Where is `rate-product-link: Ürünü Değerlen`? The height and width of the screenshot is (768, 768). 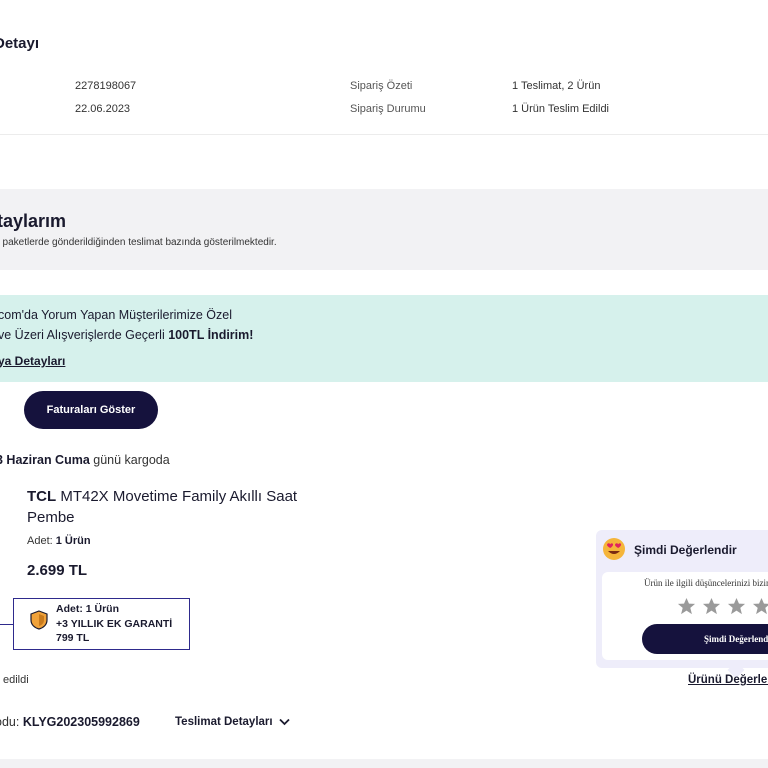
rate-product-link: Ürünü Değerlen is located at coordinates (728, 680).